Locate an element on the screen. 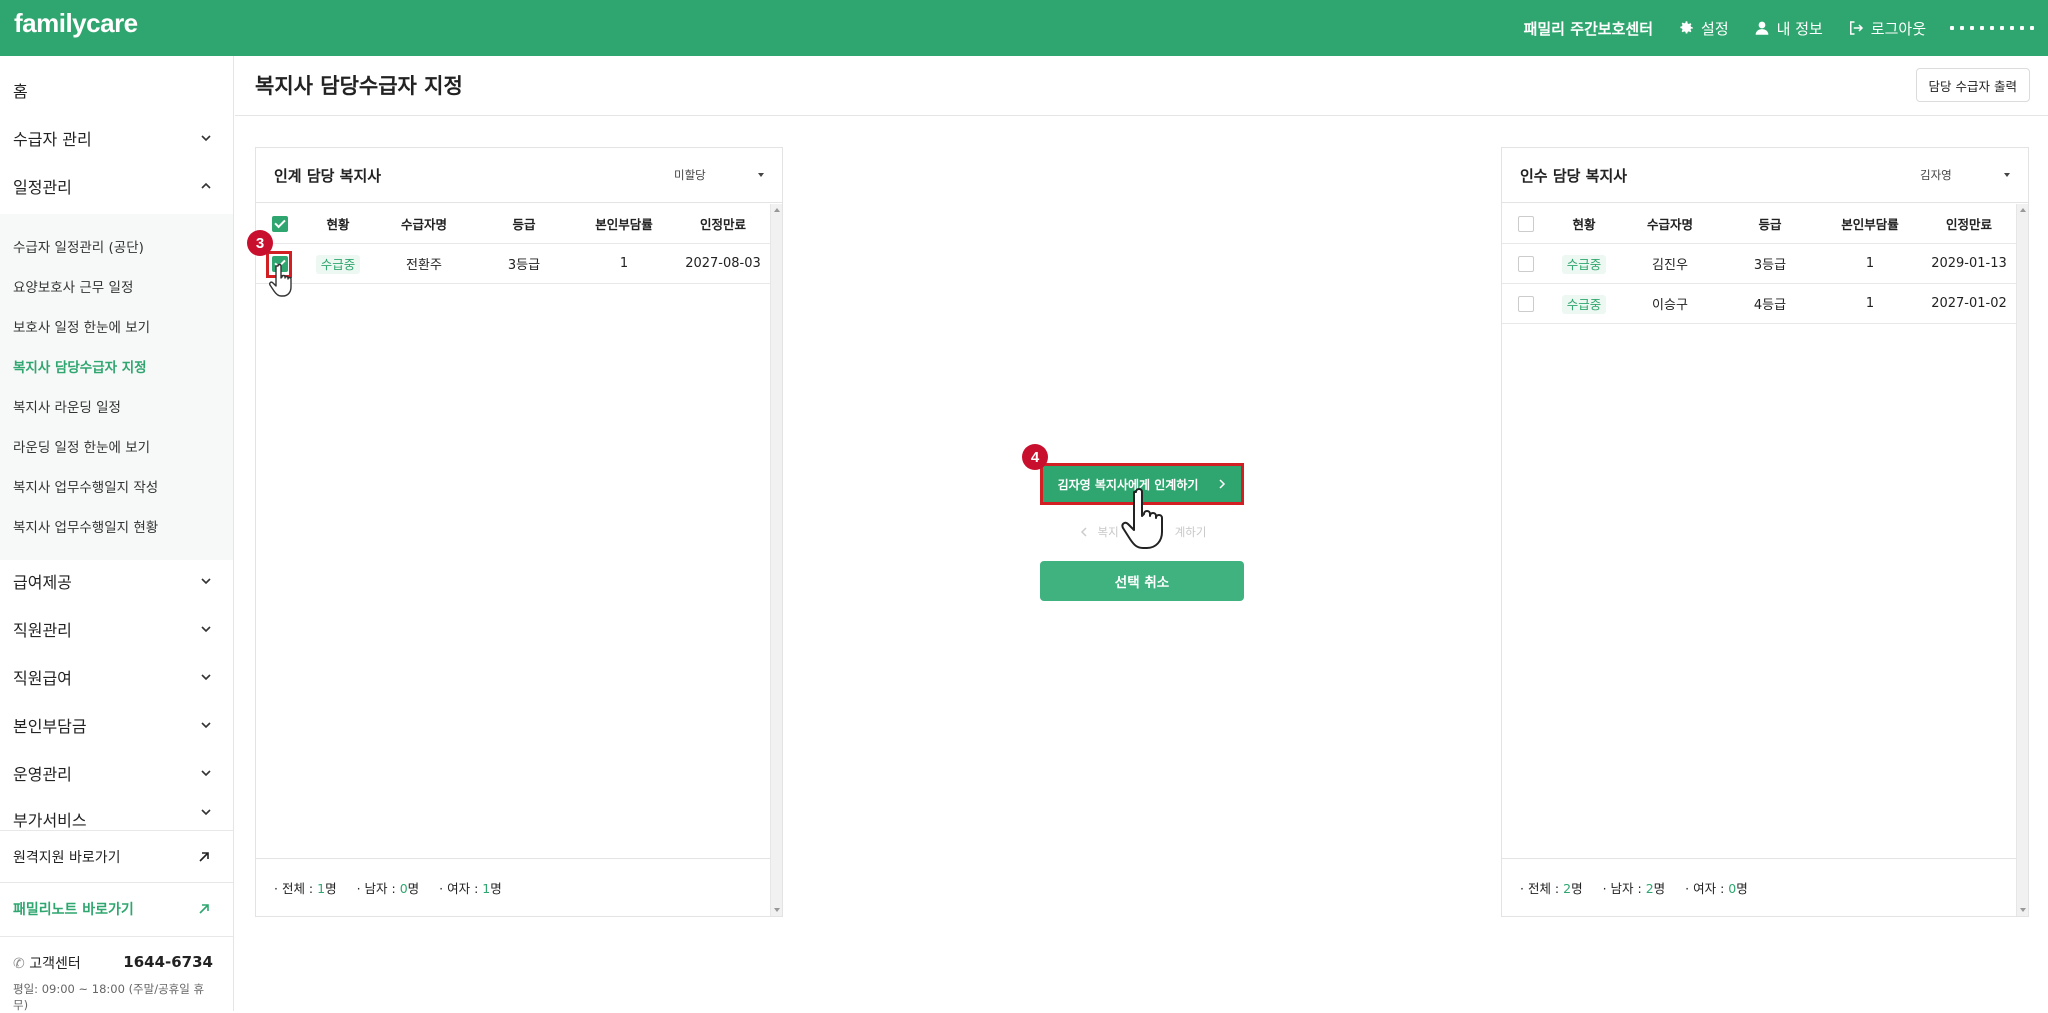  submenu-item: 라운딩 일정 한눈에 보기 is located at coordinates (81, 446).